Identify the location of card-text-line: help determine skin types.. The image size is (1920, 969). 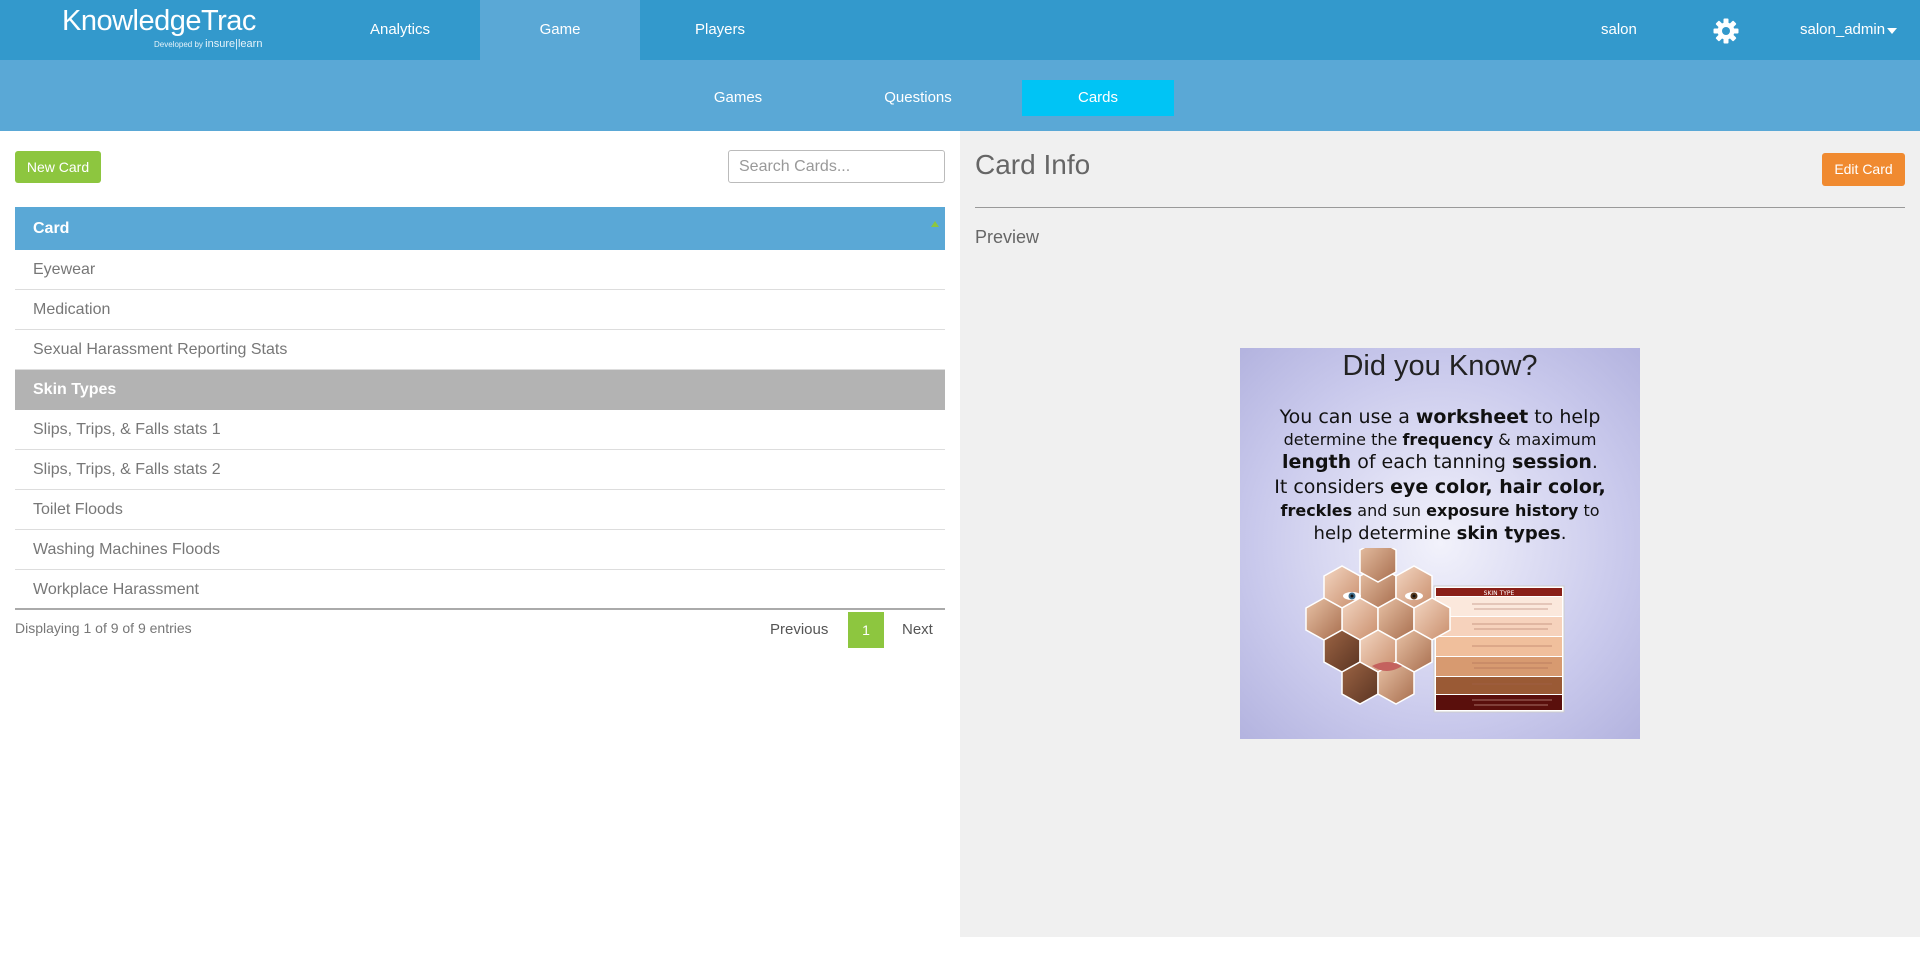
(1440, 534).